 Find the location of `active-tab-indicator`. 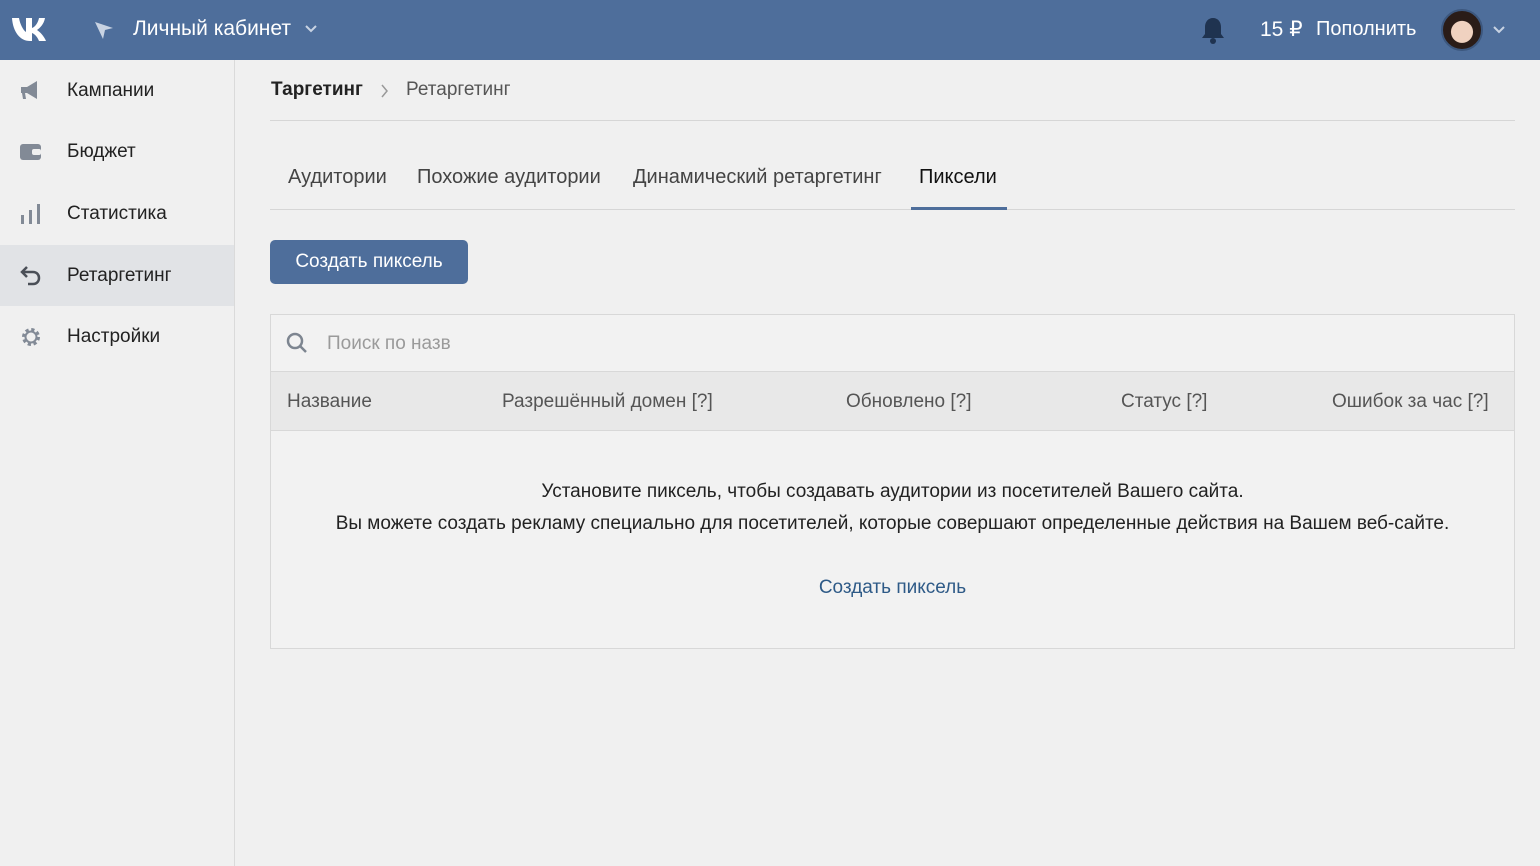

active-tab-indicator is located at coordinates (959, 208).